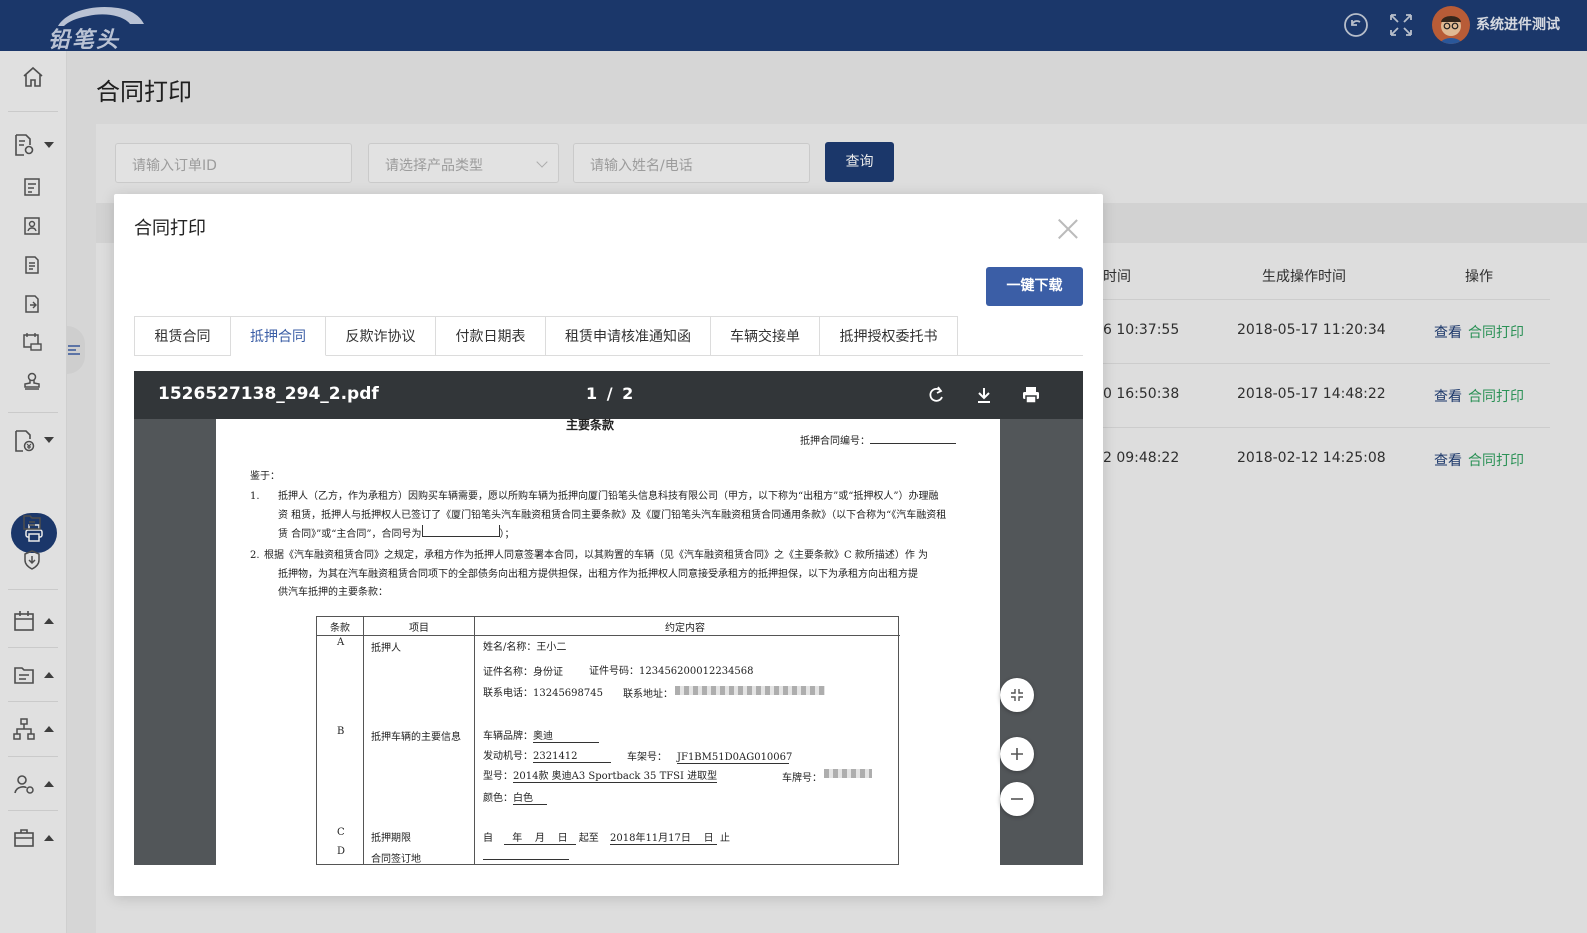 The height and width of the screenshot is (933, 1587). I want to click on tab-vehicle-handover: 车辆交接单, so click(765, 336).